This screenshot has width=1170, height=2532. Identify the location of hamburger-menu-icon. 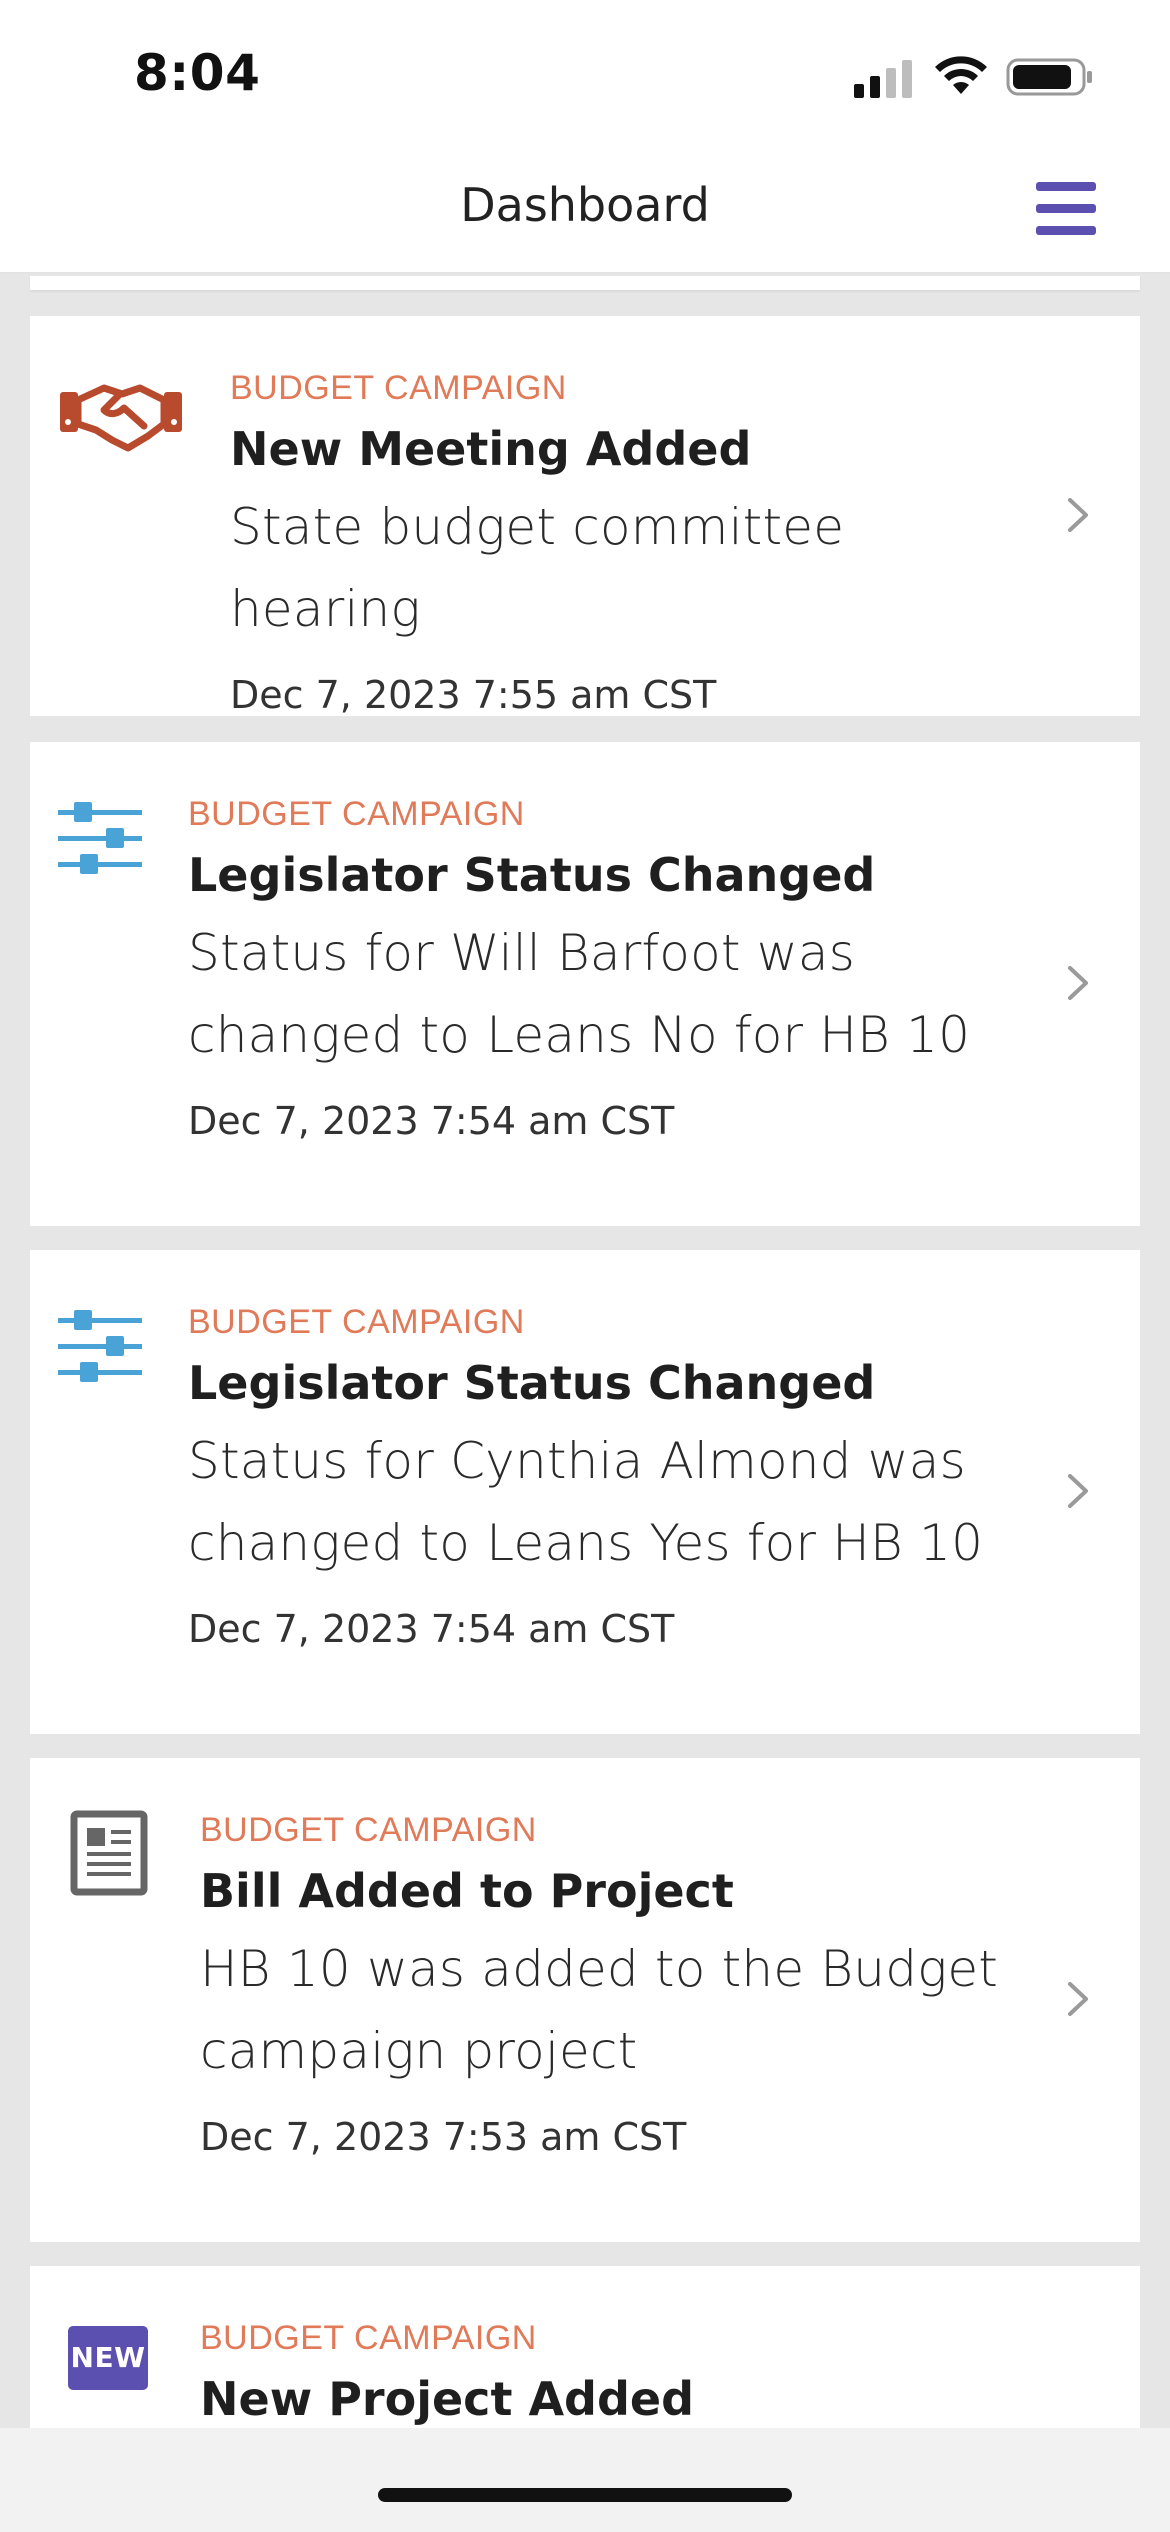
(1066, 209).